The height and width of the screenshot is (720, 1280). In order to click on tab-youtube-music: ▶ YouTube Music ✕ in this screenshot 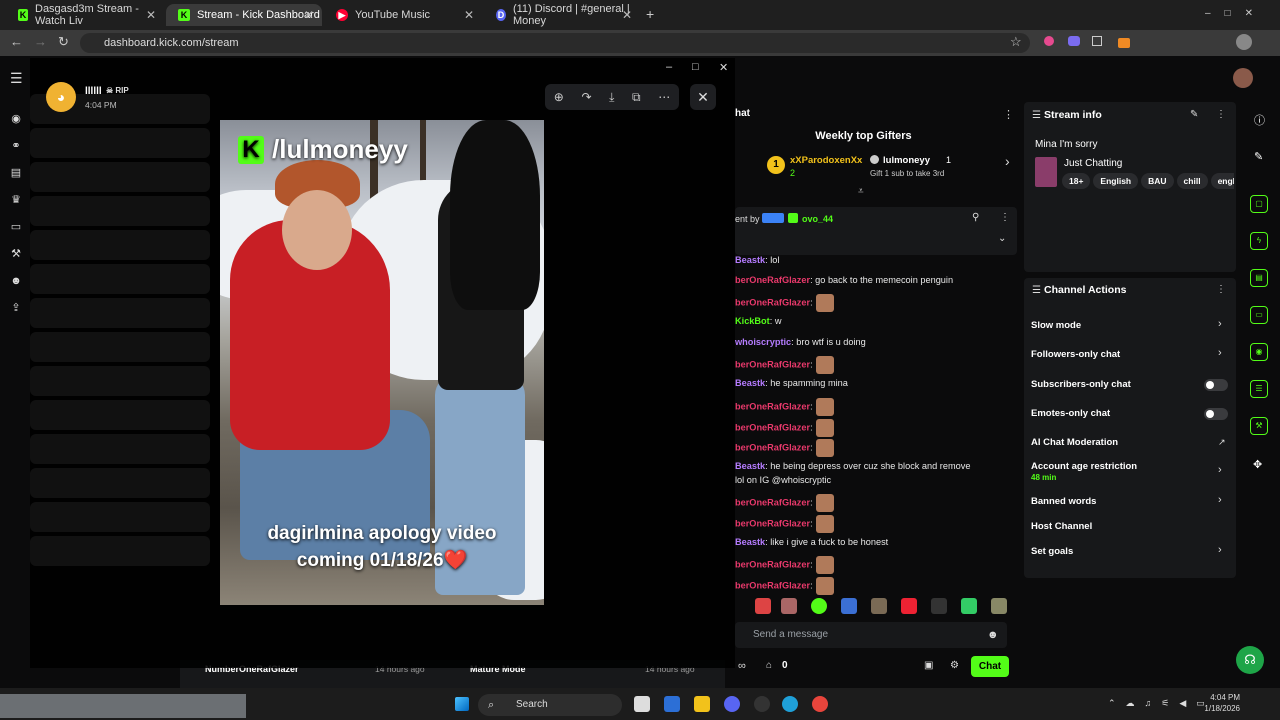, I will do `click(403, 15)`.